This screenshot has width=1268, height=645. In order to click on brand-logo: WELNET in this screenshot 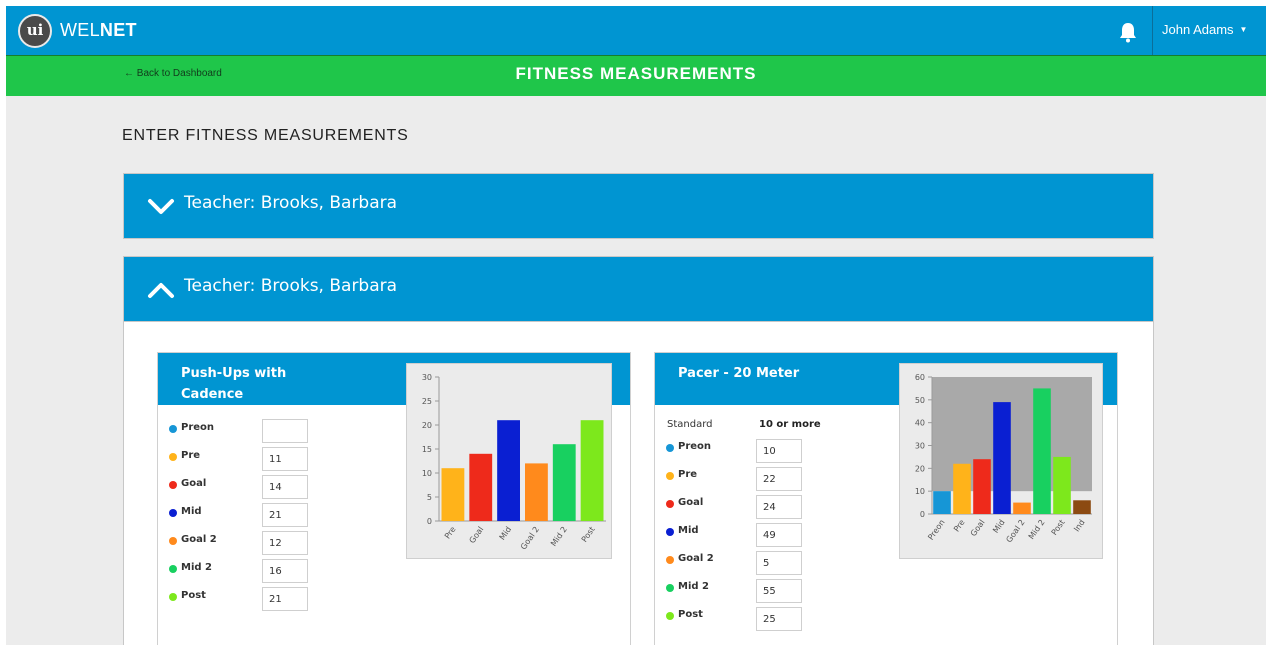, I will do `click(98, 30)`.